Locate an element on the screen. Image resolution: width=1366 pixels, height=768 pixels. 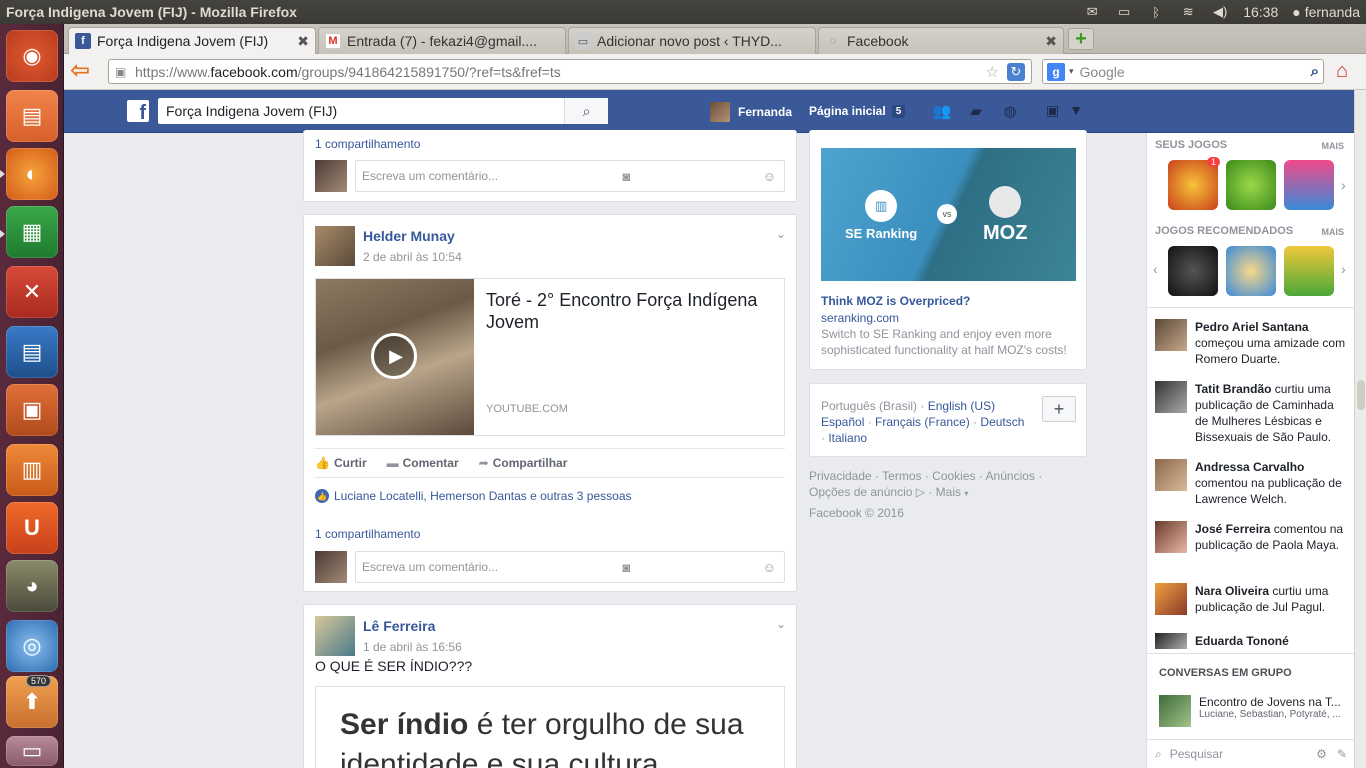
google-icon: g is located at coordinates (1056, 71).